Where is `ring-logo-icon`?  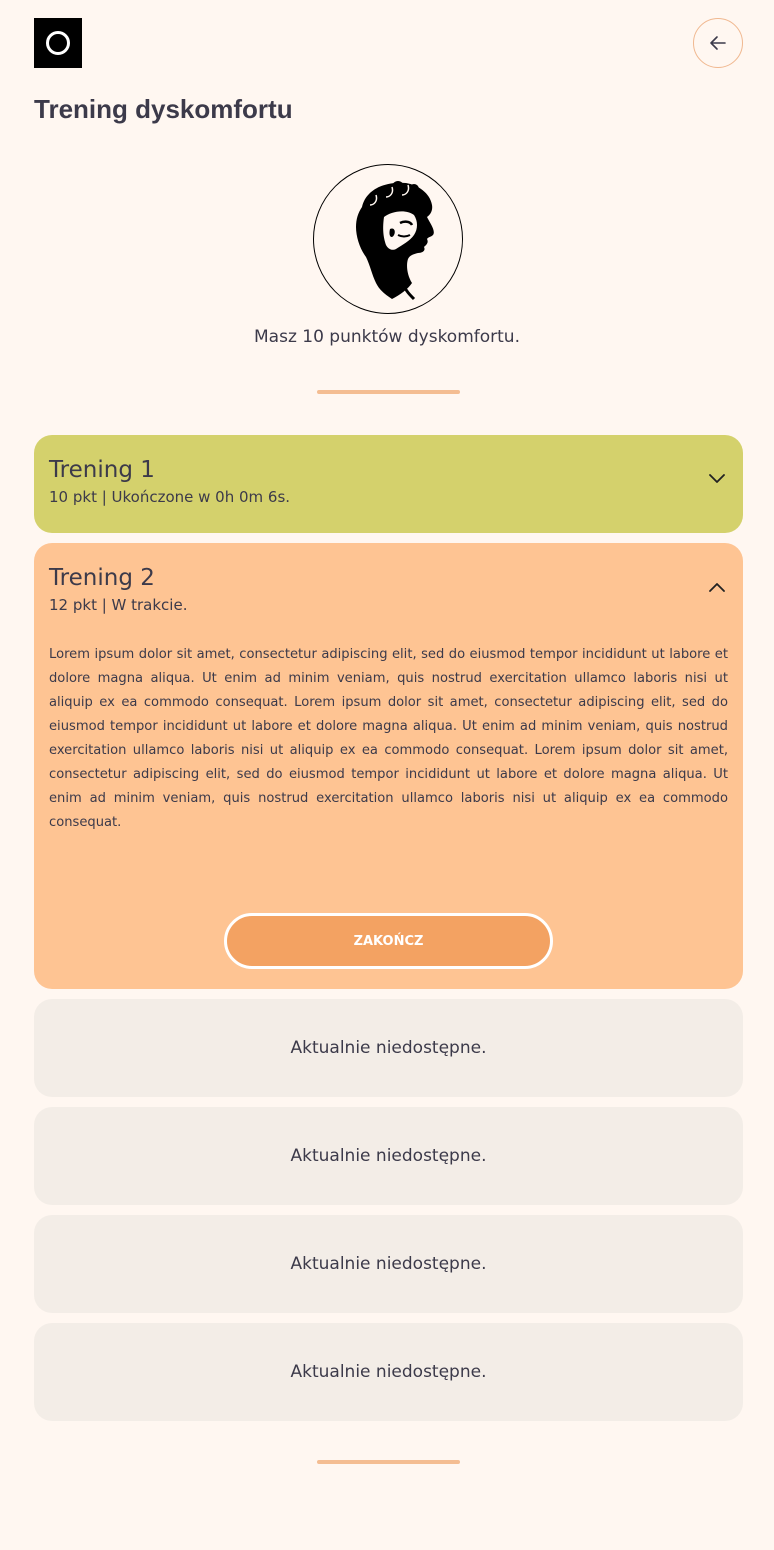
ring-logo-icon is located at coordinates (58, 43).